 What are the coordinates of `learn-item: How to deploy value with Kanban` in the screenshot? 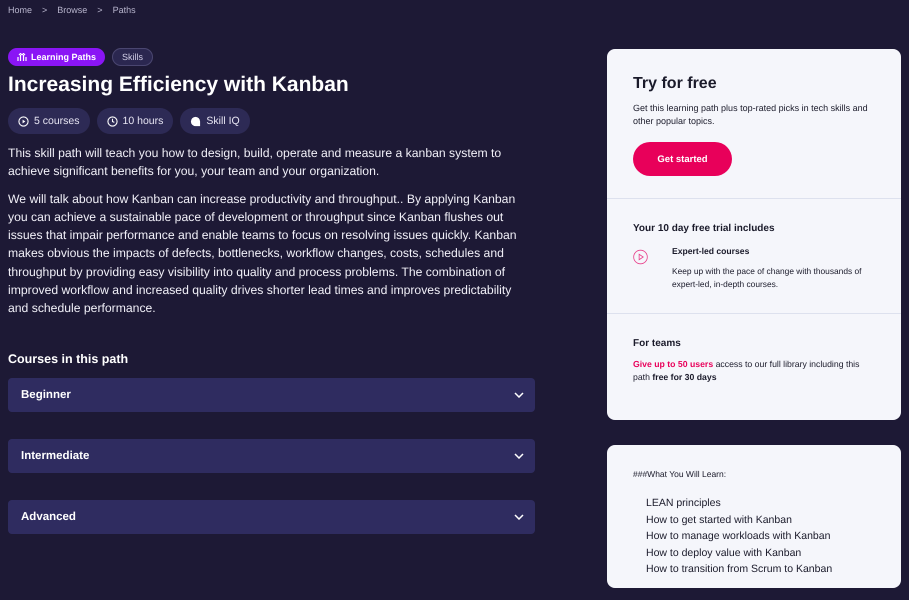 It's located at (723, 553).